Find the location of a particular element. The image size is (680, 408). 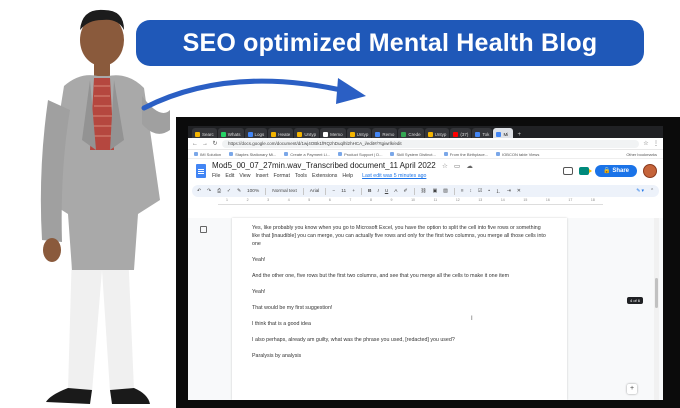

indent-icon: ⇥ is located at coordinates (509, 191).